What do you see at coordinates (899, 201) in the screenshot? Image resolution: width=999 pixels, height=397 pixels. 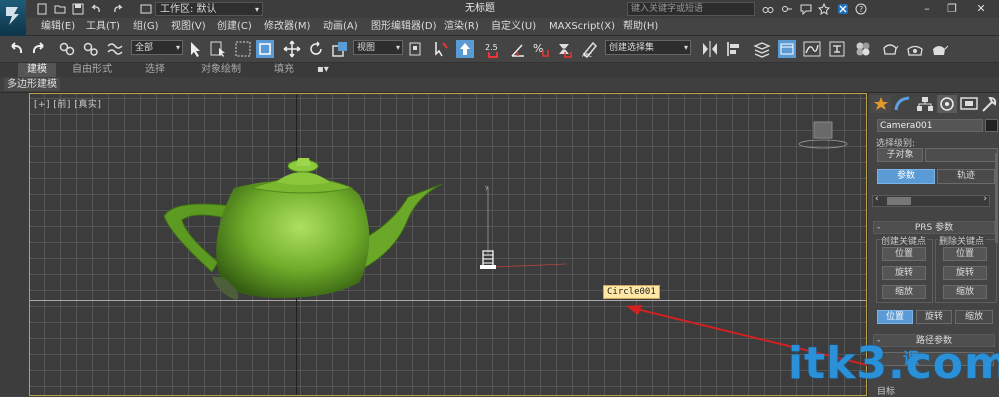 I see `scroll-thumb` at bounding box center [899, 201].